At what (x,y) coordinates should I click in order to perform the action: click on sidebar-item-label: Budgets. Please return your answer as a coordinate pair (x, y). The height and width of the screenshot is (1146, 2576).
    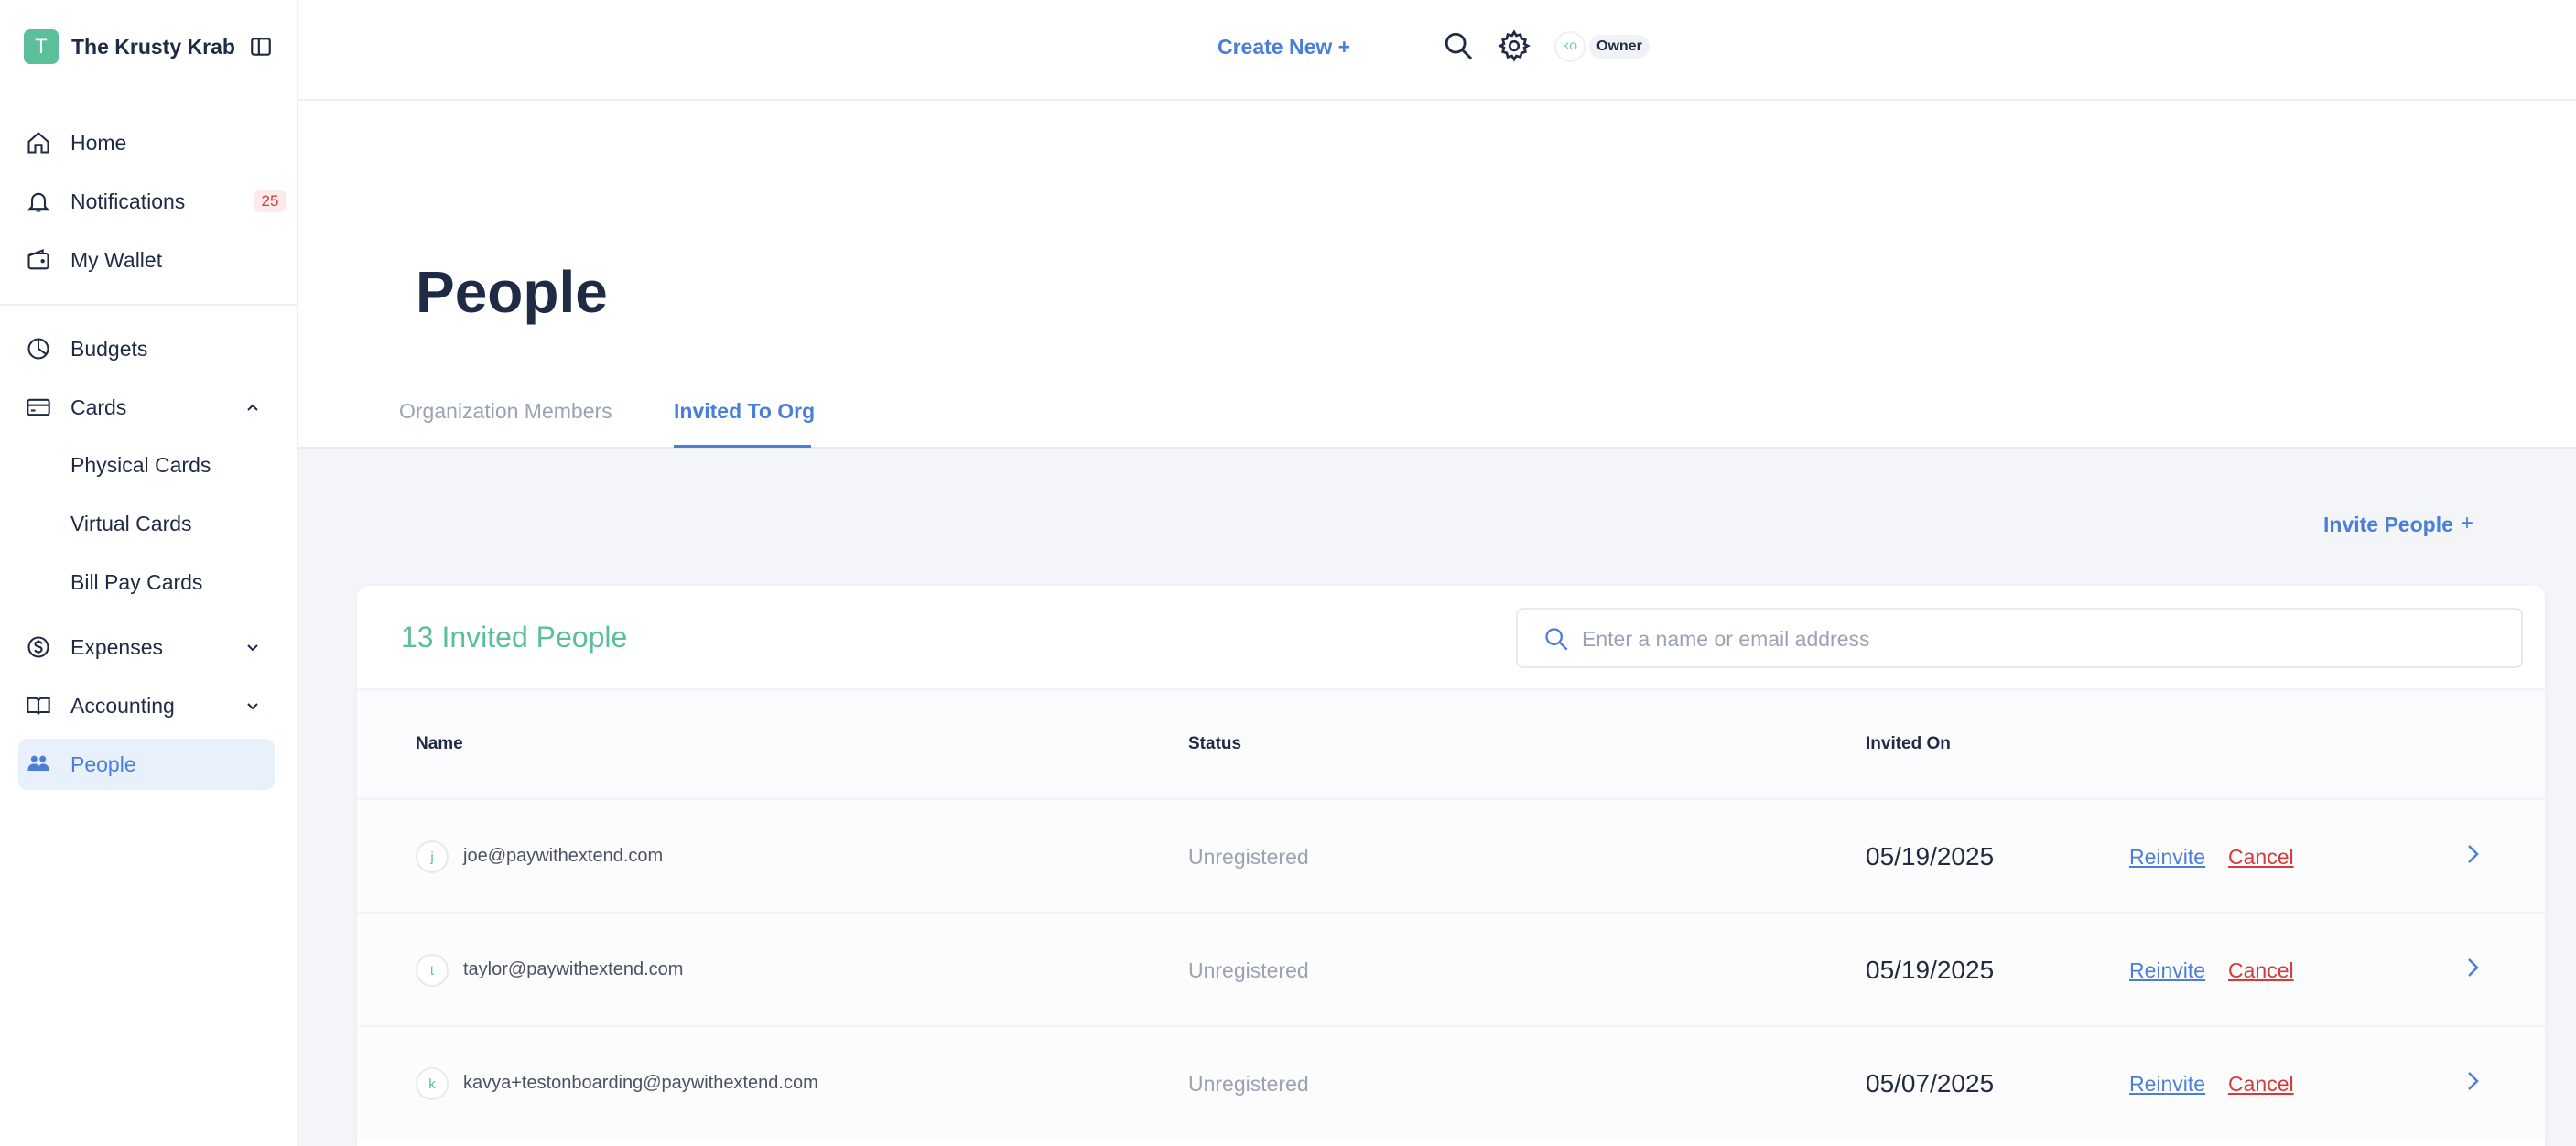
    Looking at the image, I should click on (109, 348).